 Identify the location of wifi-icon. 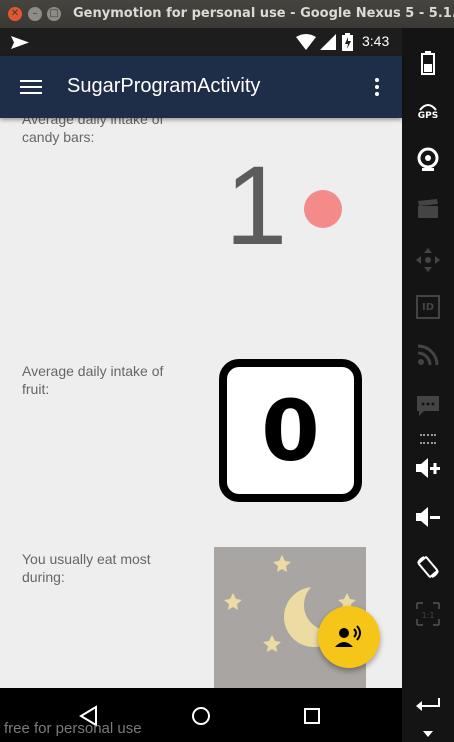
(306, 42).